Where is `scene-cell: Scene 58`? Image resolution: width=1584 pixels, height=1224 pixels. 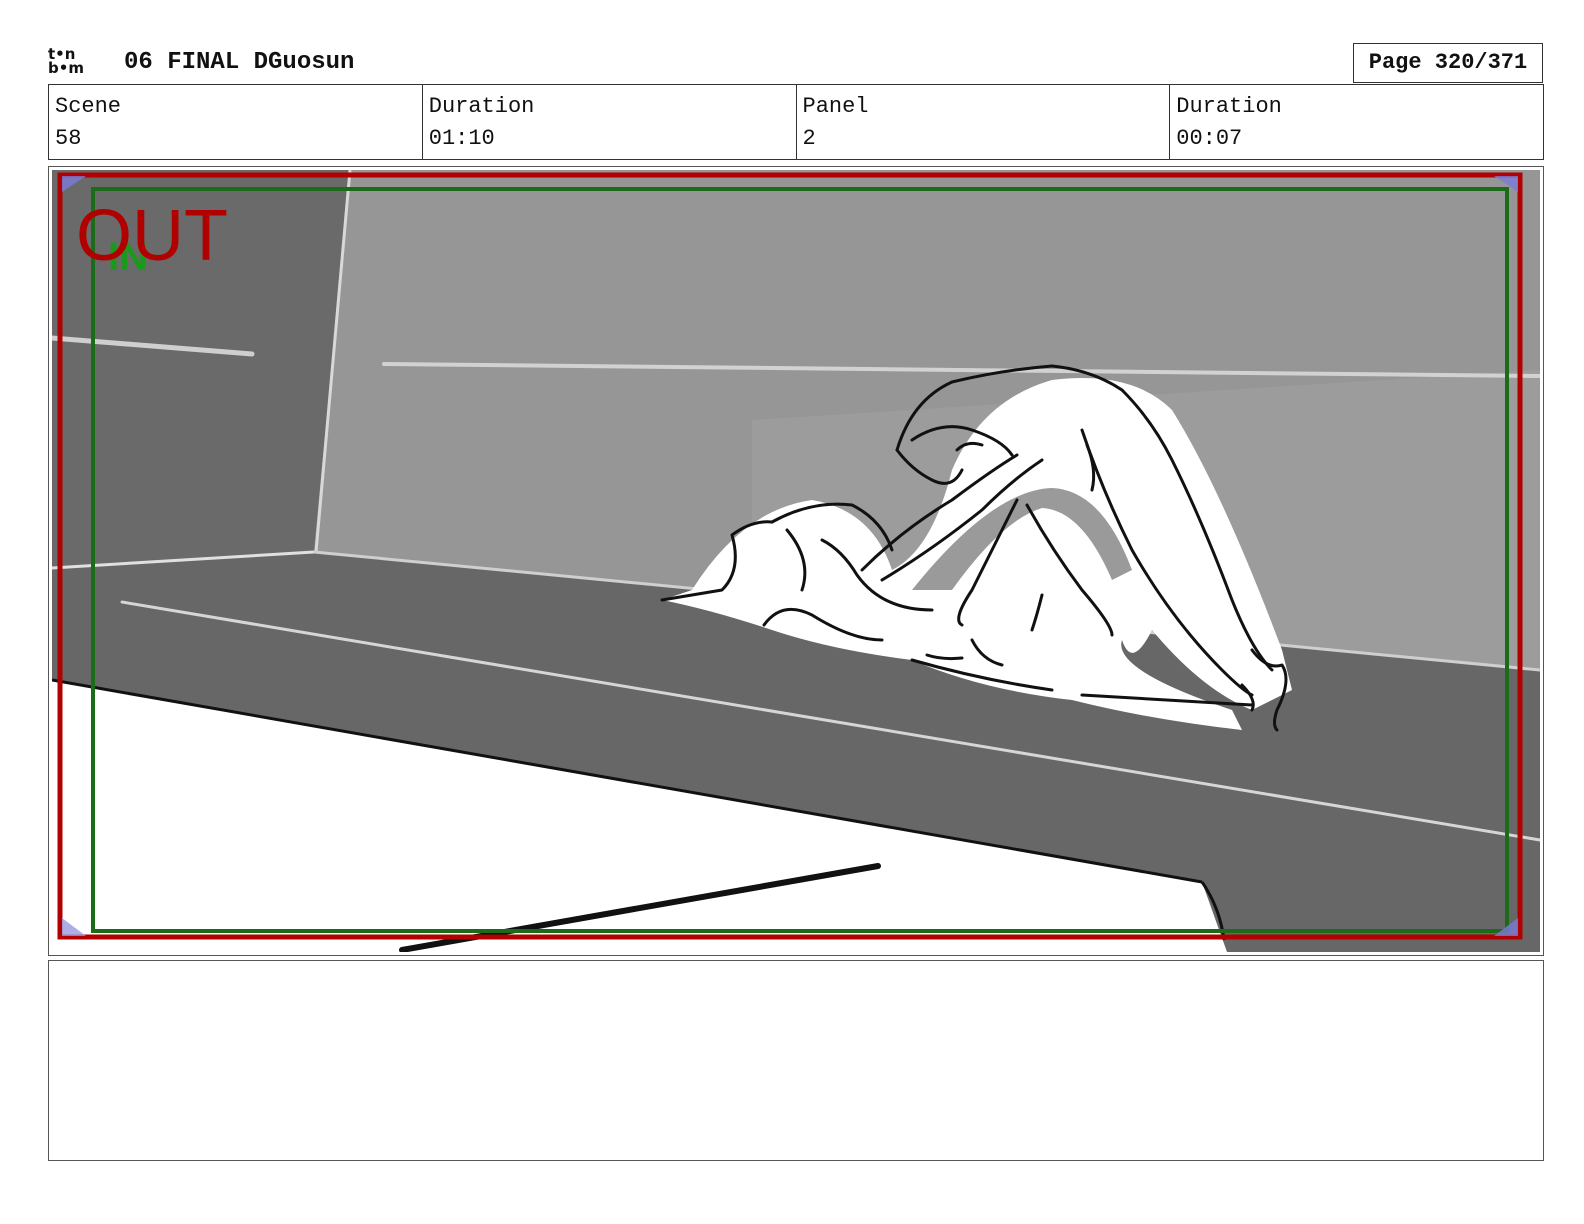
scene-cell: Scene 58 is located at coordinates (236, 122).